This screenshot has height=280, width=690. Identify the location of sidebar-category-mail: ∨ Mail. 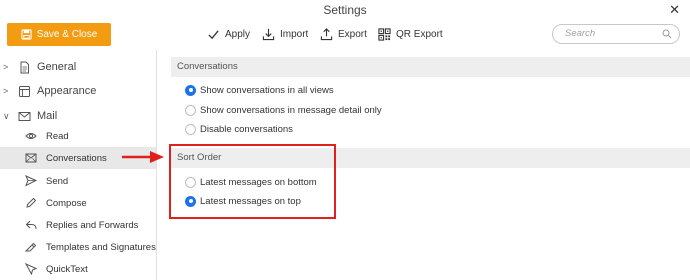
(78, 116).